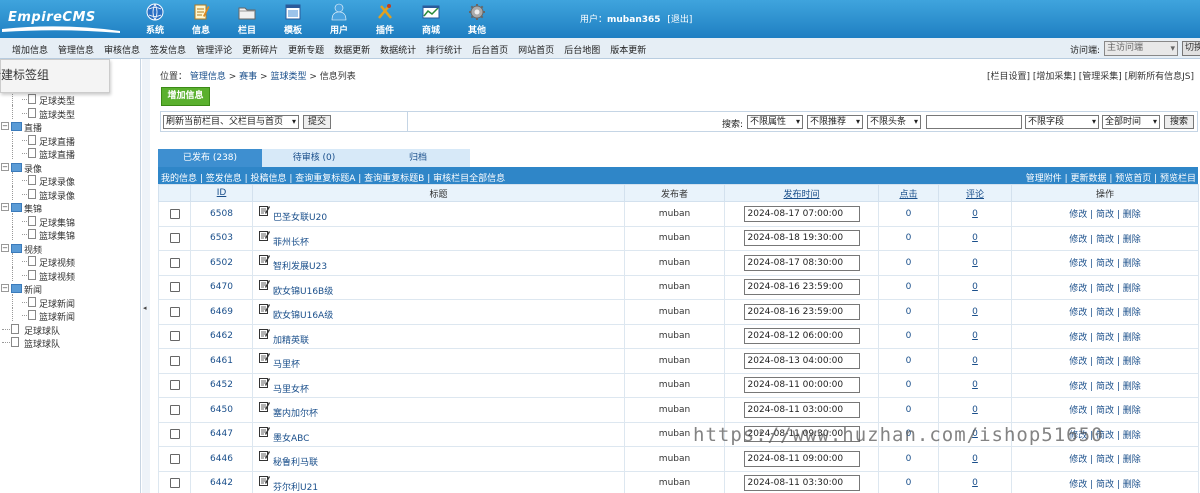  I want to click on tree-item: 足球录像, so click(70, 180).